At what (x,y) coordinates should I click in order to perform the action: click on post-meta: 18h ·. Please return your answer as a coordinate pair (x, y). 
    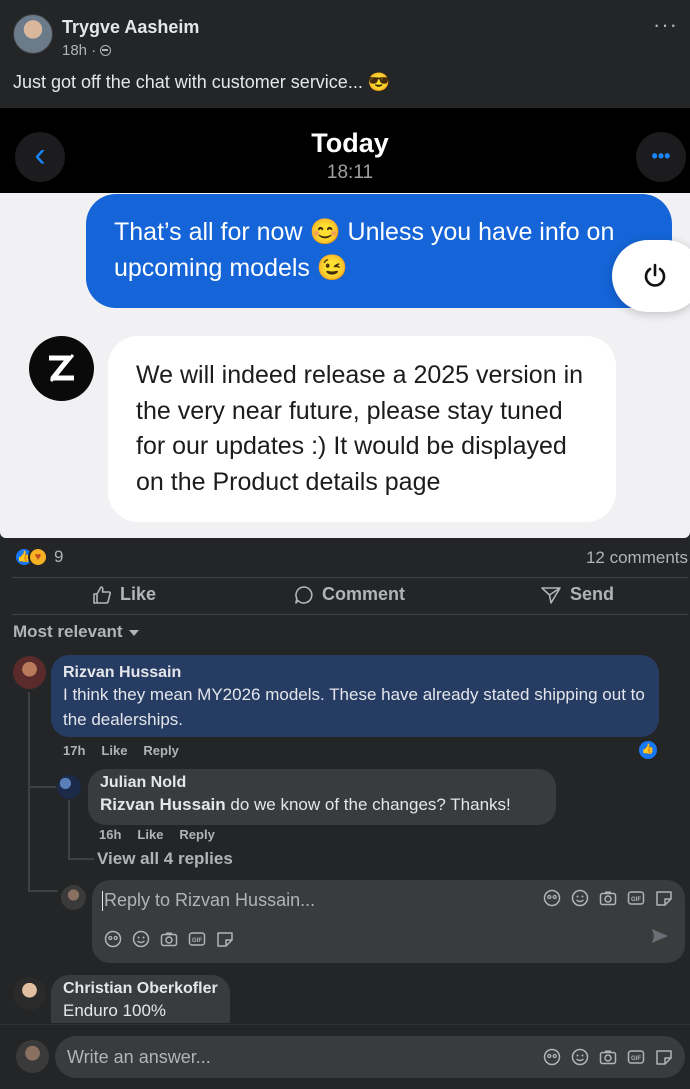
    Looking at the image, I should click on (87, 50).